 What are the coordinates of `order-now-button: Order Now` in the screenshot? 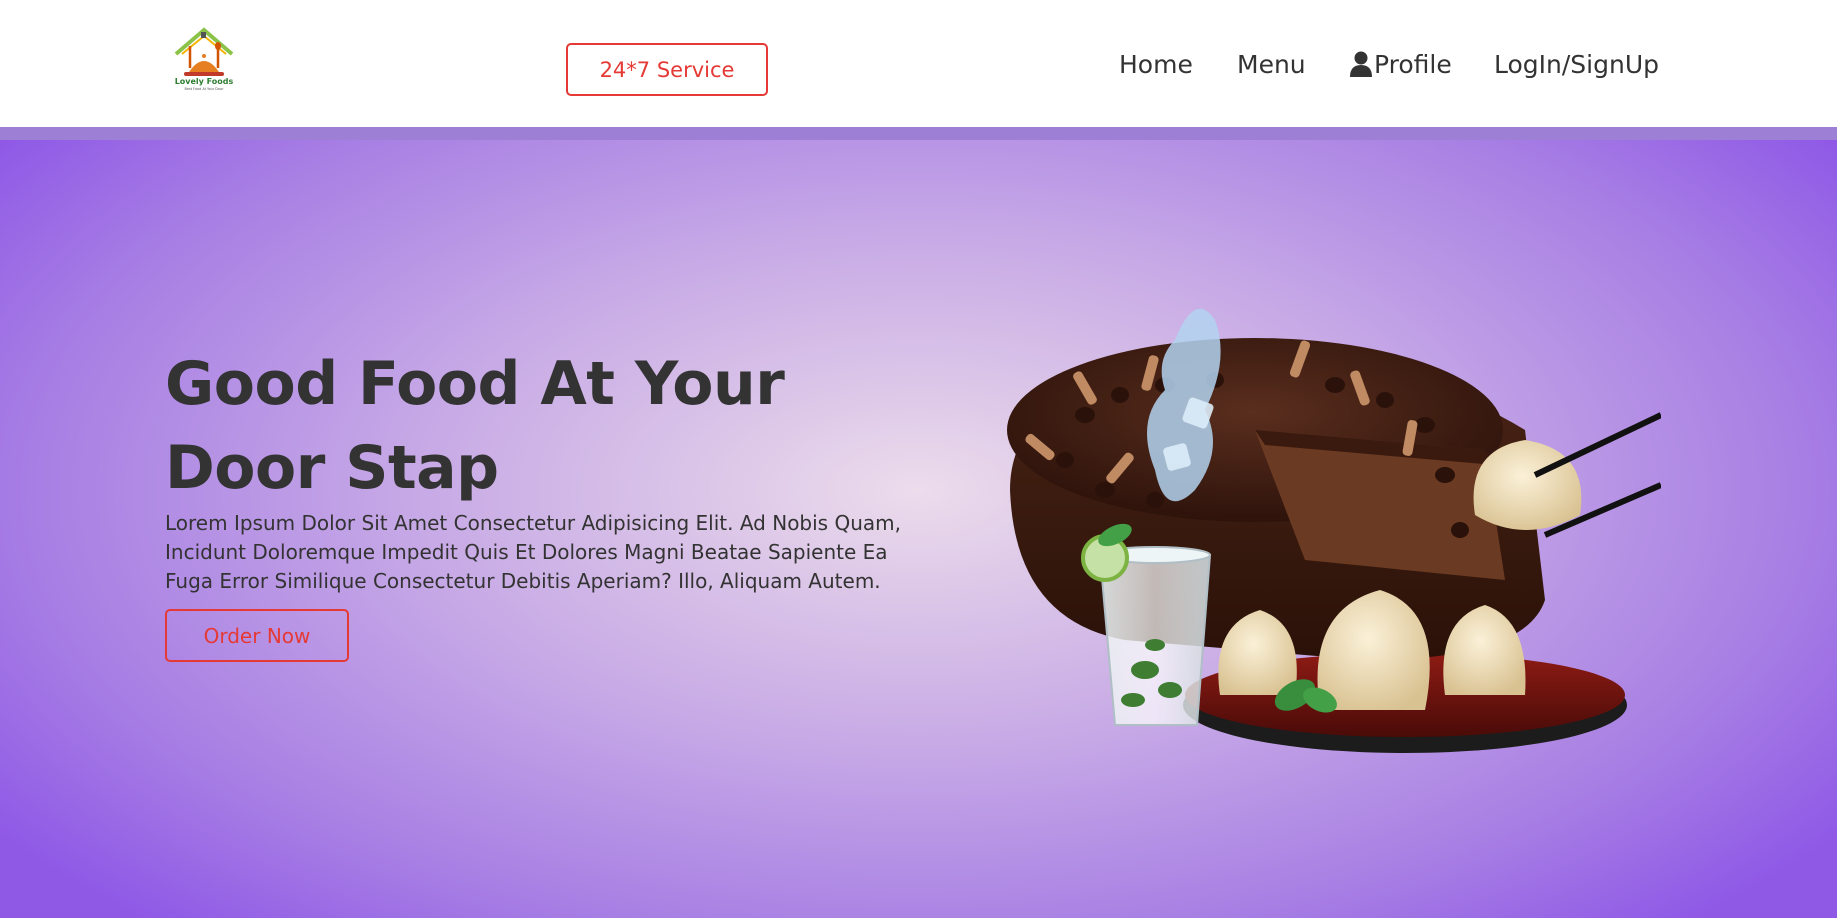 It's located at (257, 635).